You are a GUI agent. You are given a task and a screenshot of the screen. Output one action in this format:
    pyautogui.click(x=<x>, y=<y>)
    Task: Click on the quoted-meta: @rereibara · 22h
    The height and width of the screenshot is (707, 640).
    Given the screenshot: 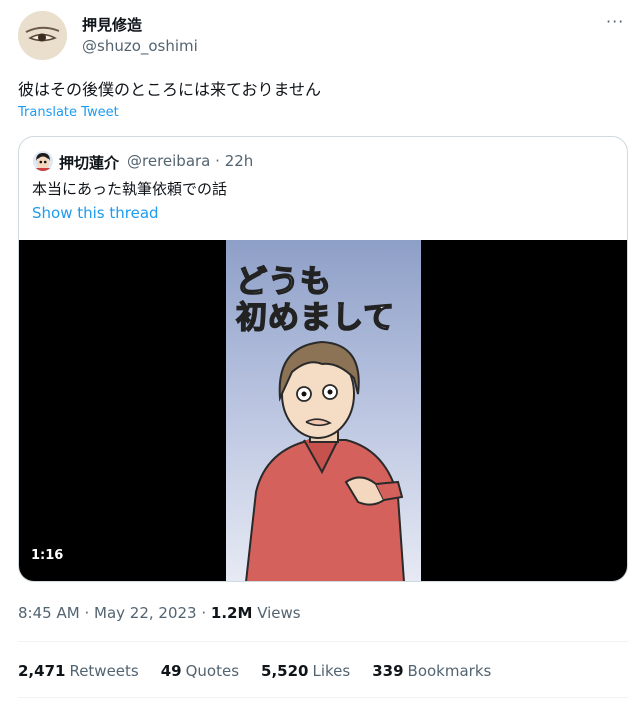 What is the action you would take?
    pyautogui.click(x=190, y=161)
    